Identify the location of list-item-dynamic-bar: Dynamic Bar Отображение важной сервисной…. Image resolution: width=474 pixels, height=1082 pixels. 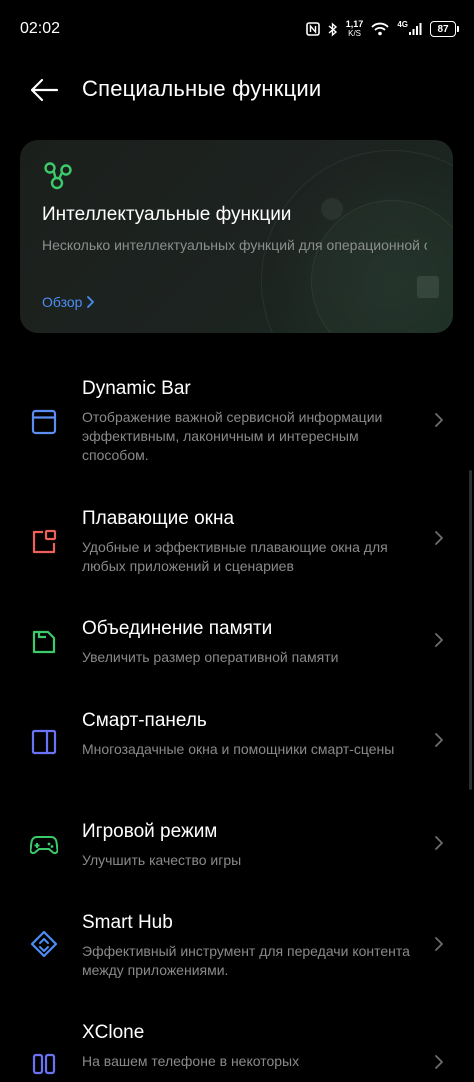
(237, 433).